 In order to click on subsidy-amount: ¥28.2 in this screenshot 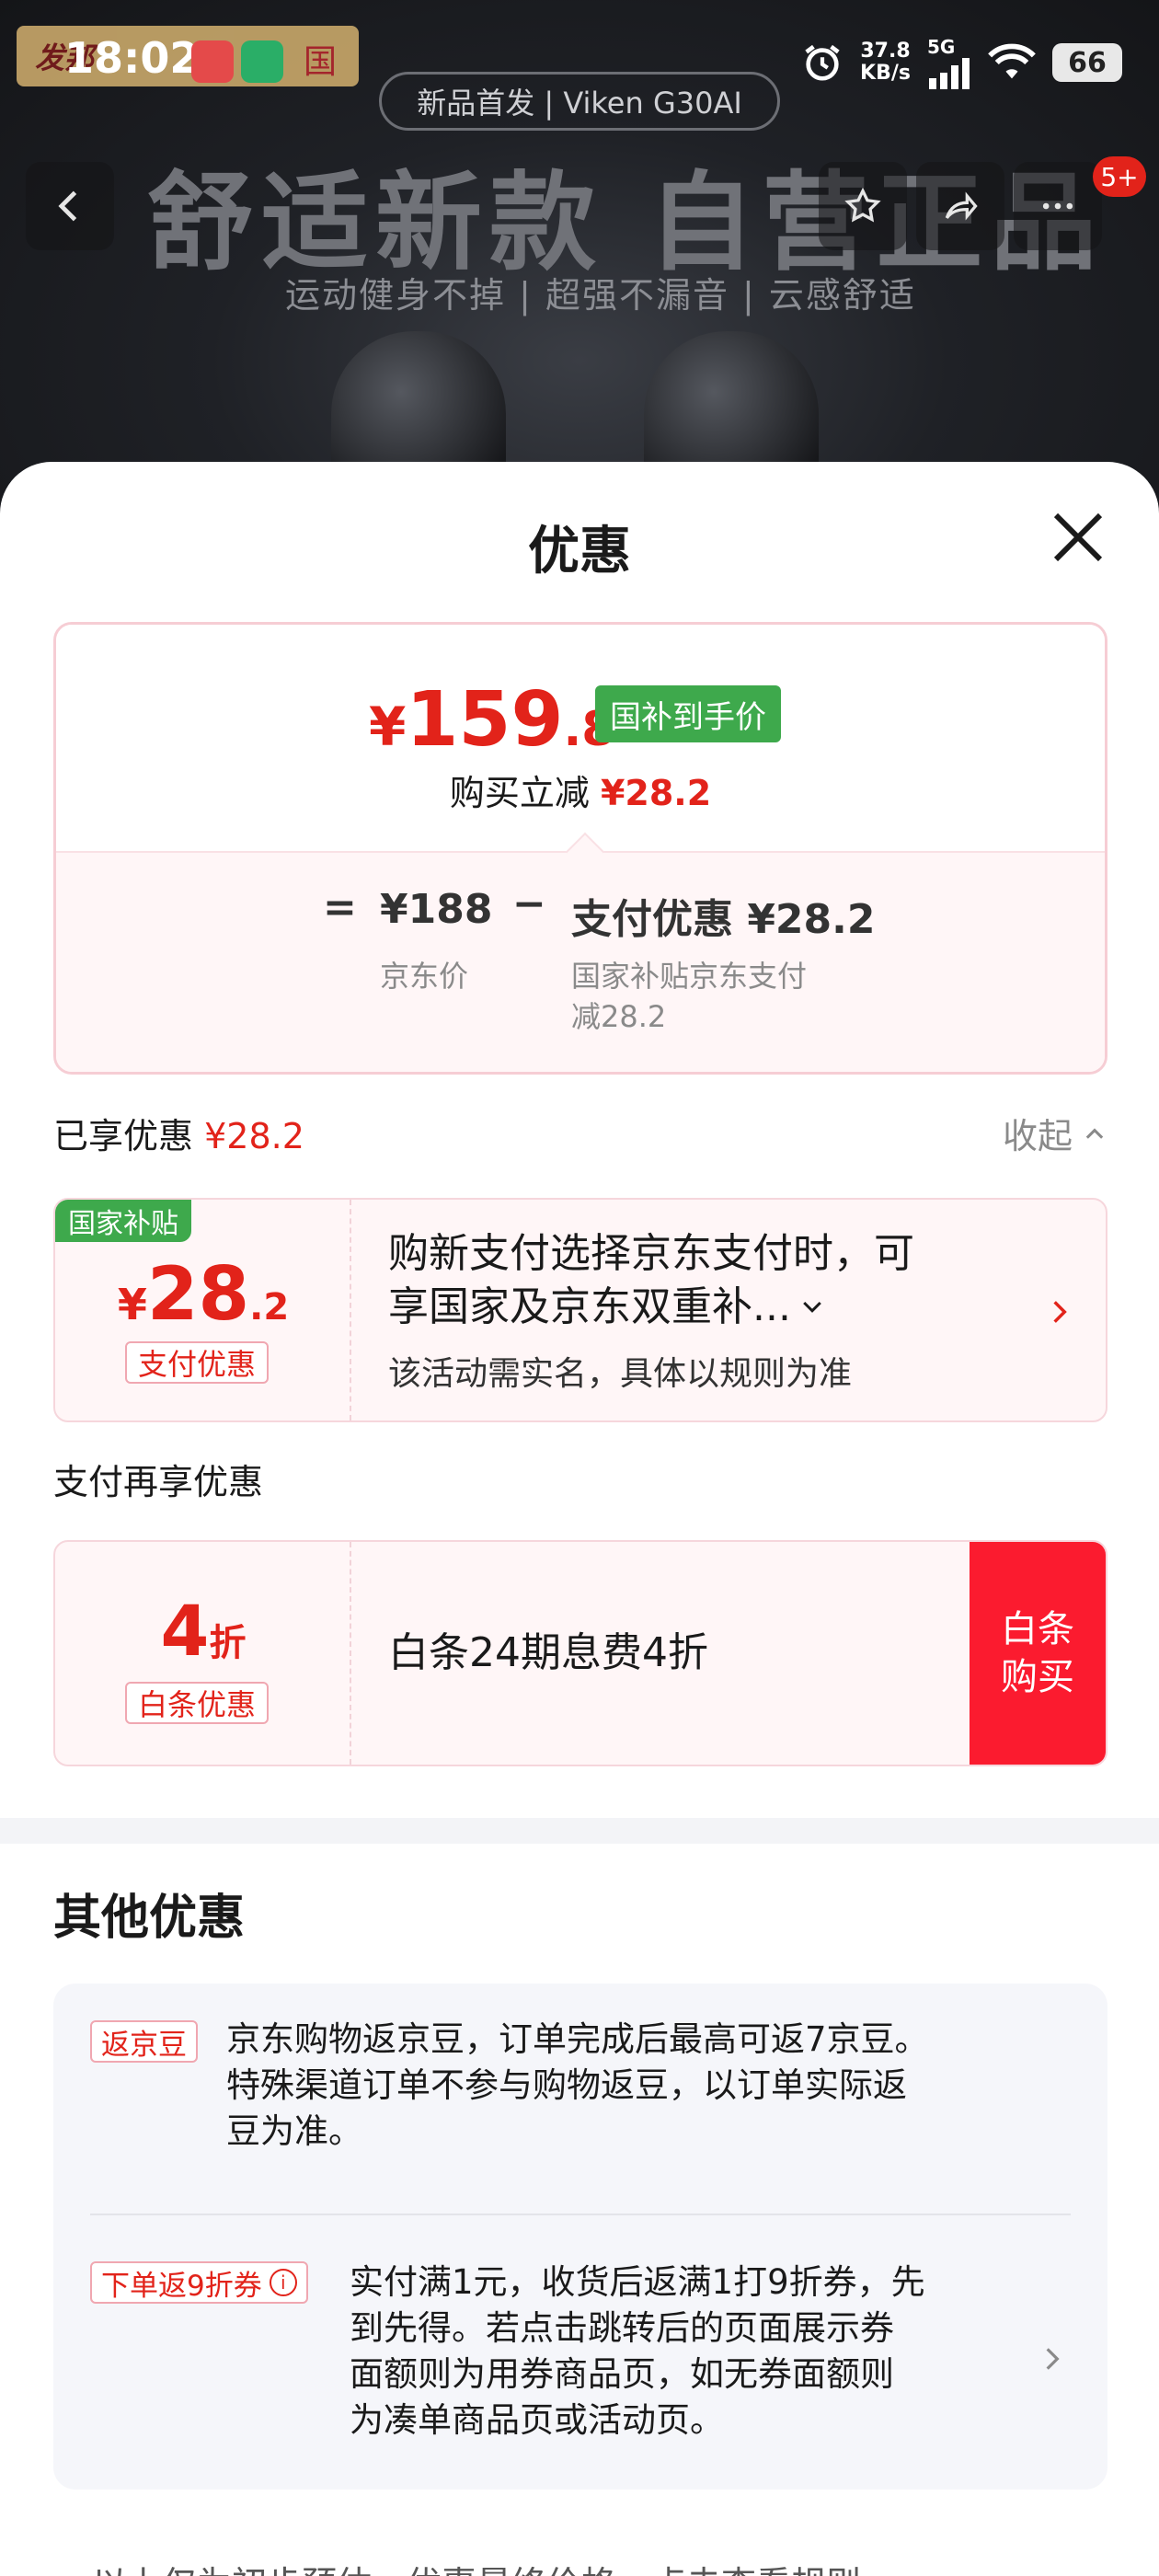, I will do `click(203, 1294)`.